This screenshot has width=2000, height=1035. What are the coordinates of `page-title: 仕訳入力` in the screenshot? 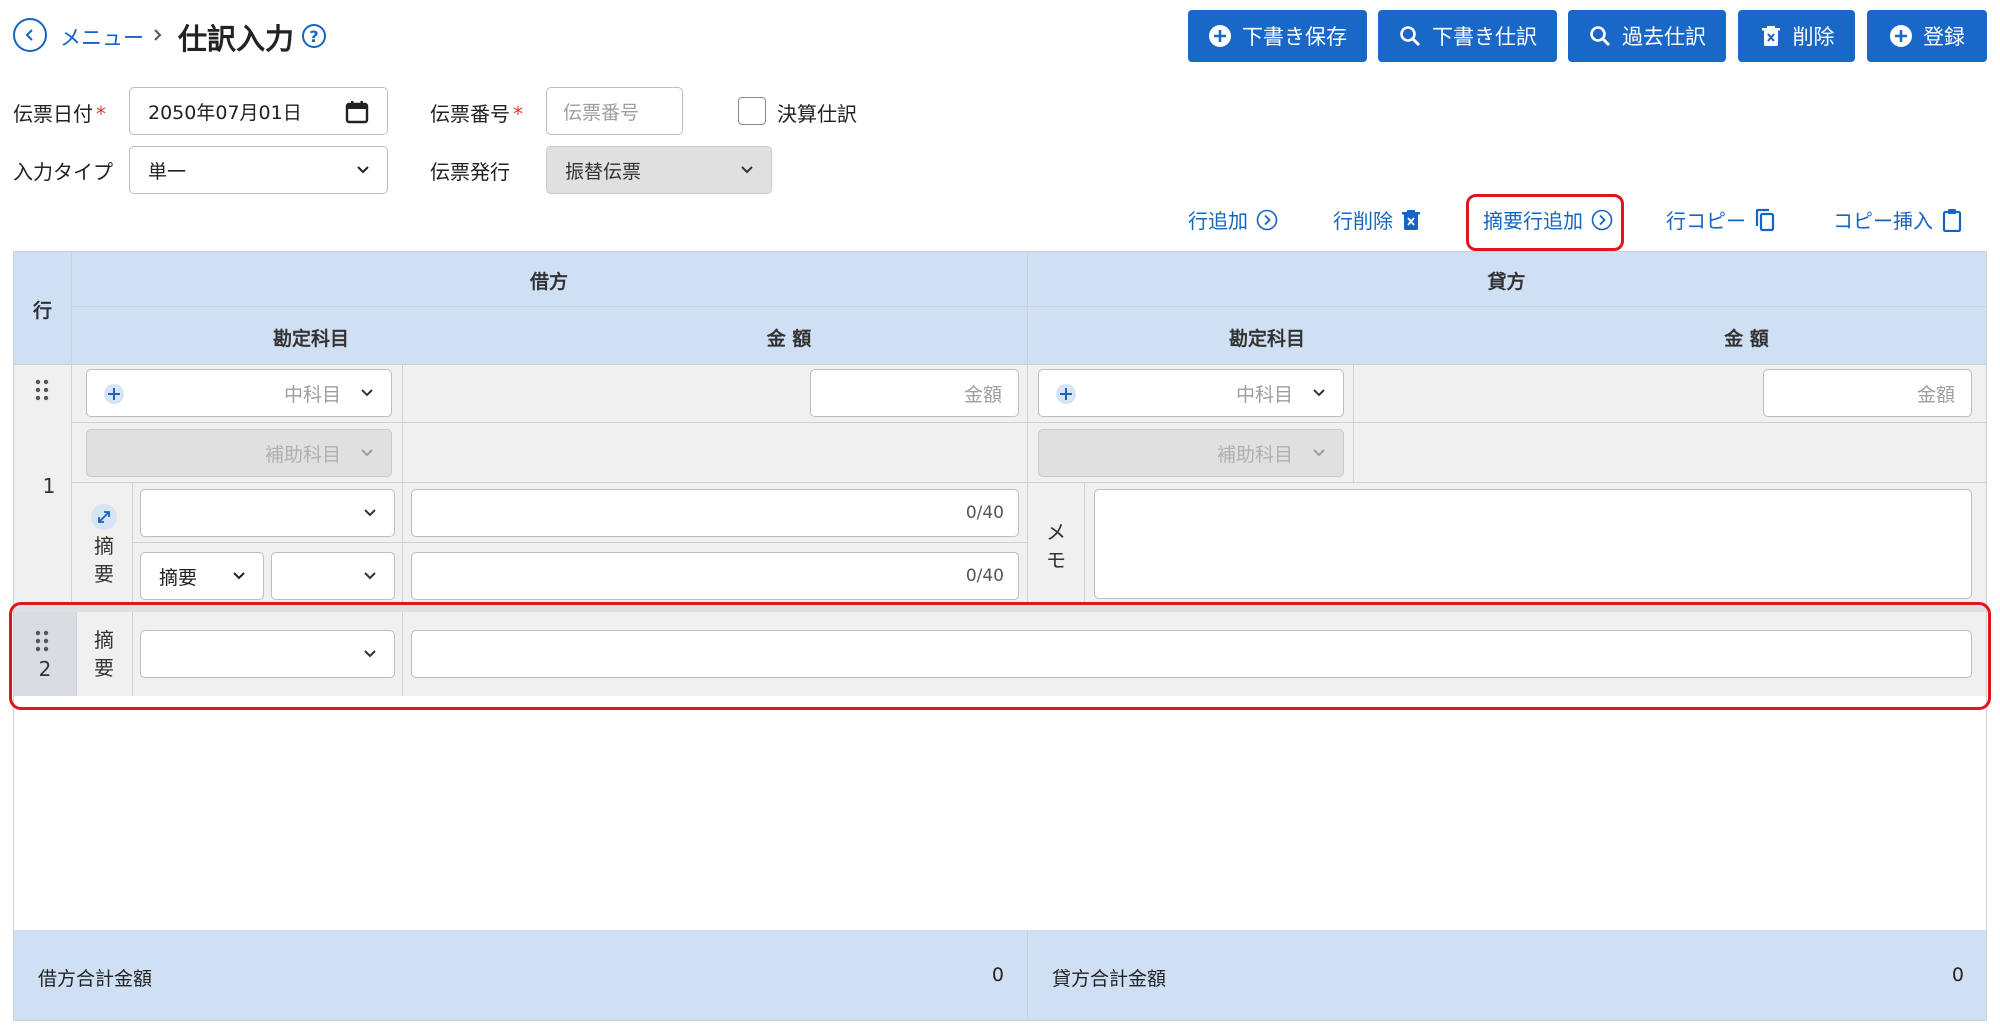 It's located at (236, 39).